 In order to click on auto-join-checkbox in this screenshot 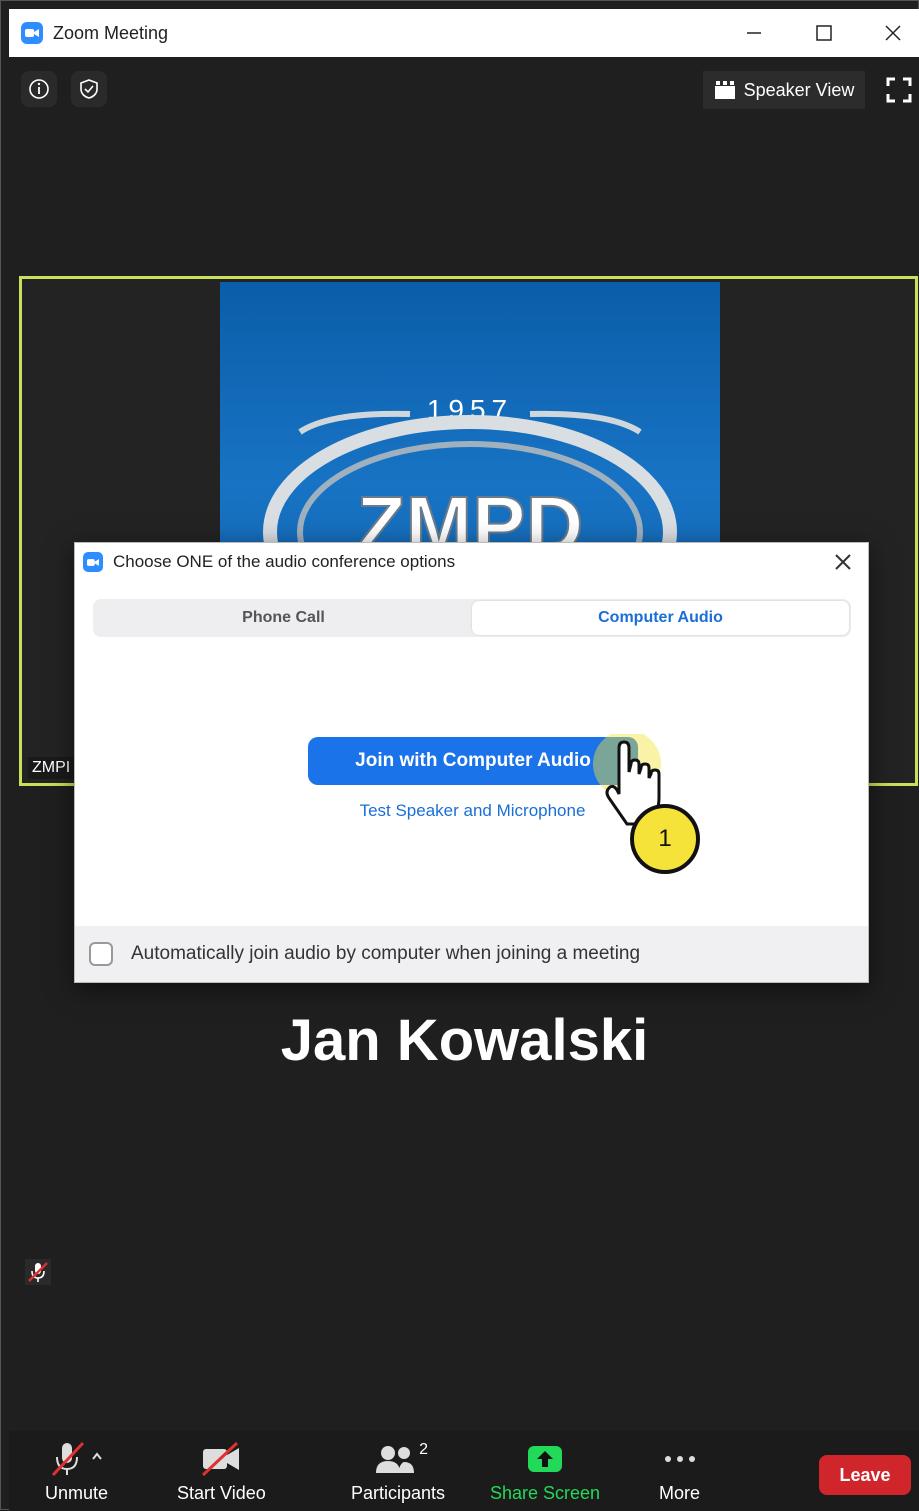, I will do `click(101, 954)`.